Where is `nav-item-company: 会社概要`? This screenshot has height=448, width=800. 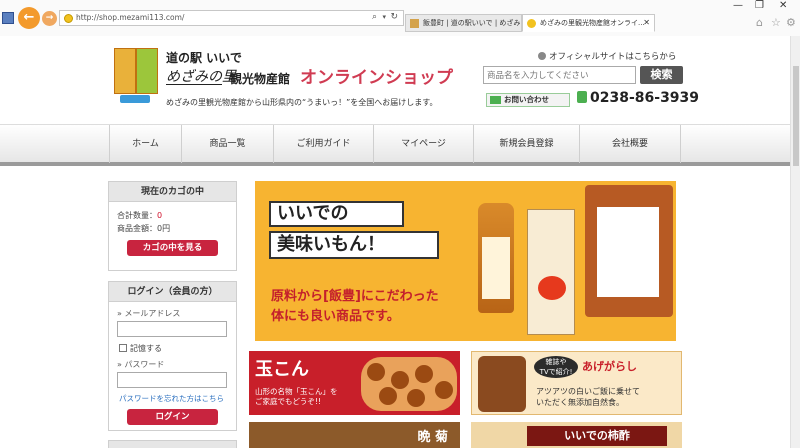
nav-item-company: 会社概要 is located at coordinates (630, 144).